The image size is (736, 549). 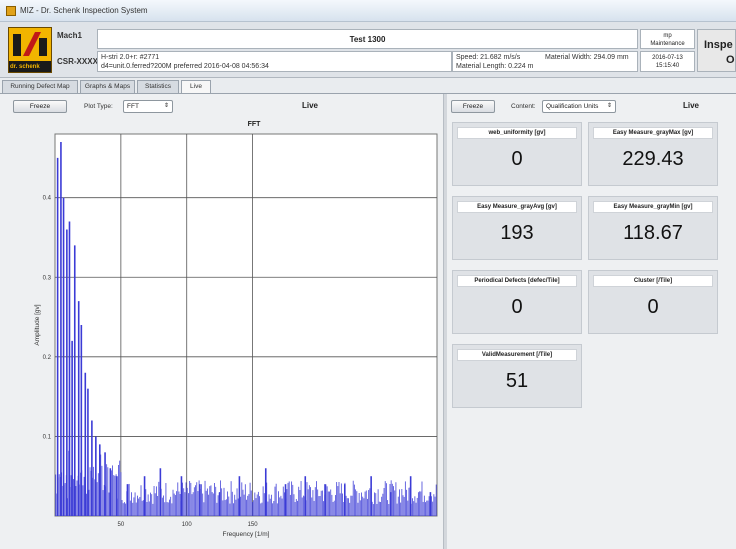 What do you see at coordinates (107, 86) in the screenshot?
I see `tab-graphs-maps: Graphs & Maps` at bounding box center [107, 86].